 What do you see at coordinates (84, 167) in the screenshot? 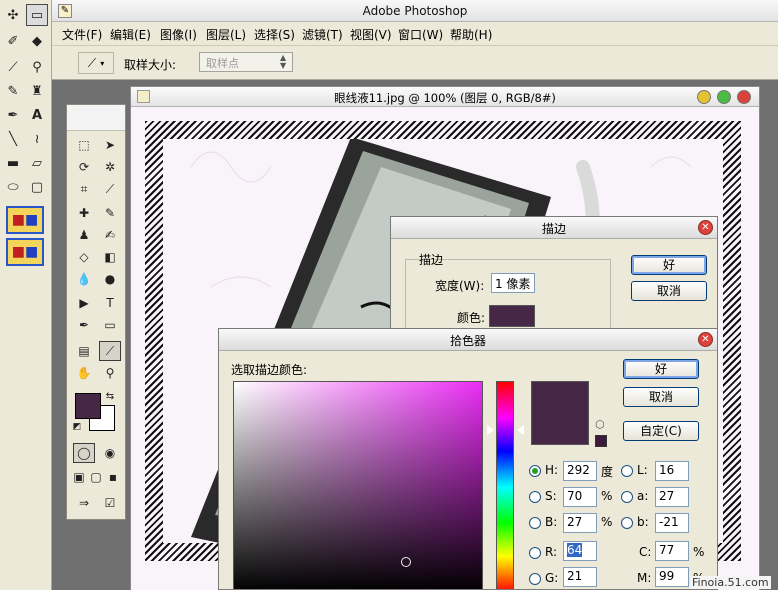
I see `lasso-tool-icon: ⟳` at bounding box center [84, 167].